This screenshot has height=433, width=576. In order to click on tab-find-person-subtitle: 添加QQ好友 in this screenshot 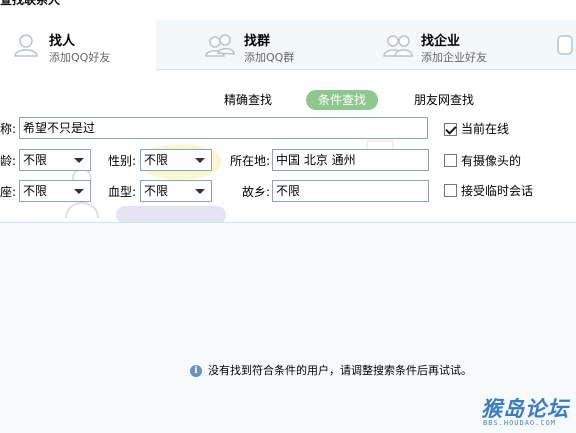, I will do `click(80, 57)`.